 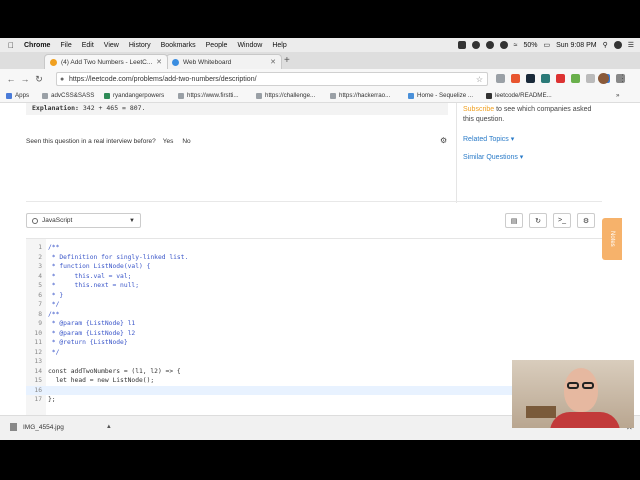 What do you see at coordinates (622, 78) in the screenshot?
I see `chrome-menu-icon: ⋮` at bounding box center [622, 78].